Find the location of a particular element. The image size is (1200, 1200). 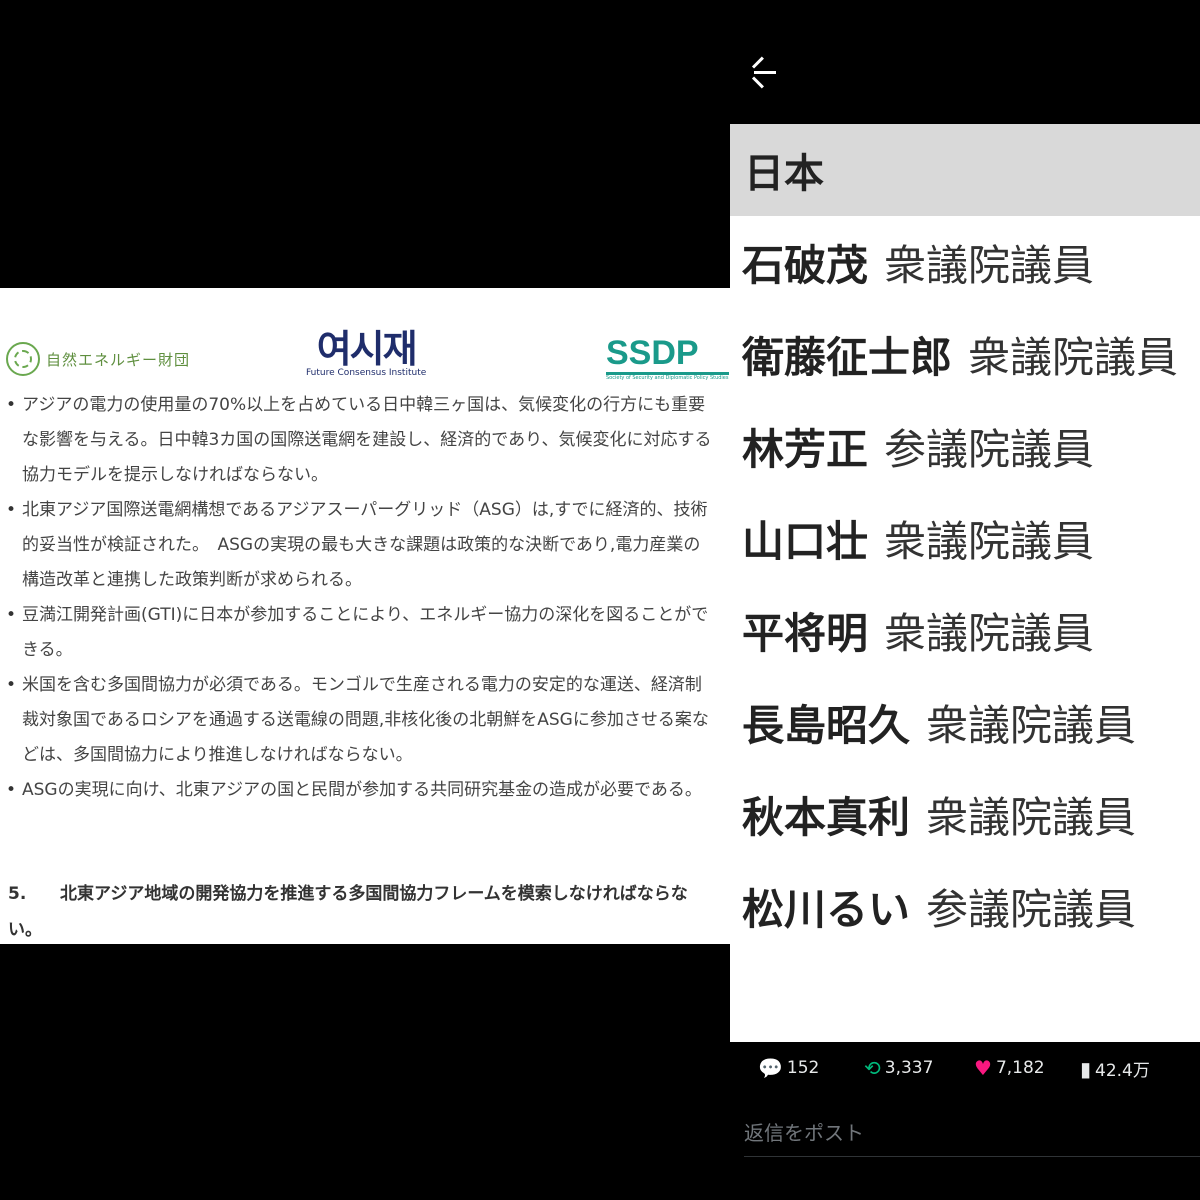

globe-icon is located at coordinates (23, 359).